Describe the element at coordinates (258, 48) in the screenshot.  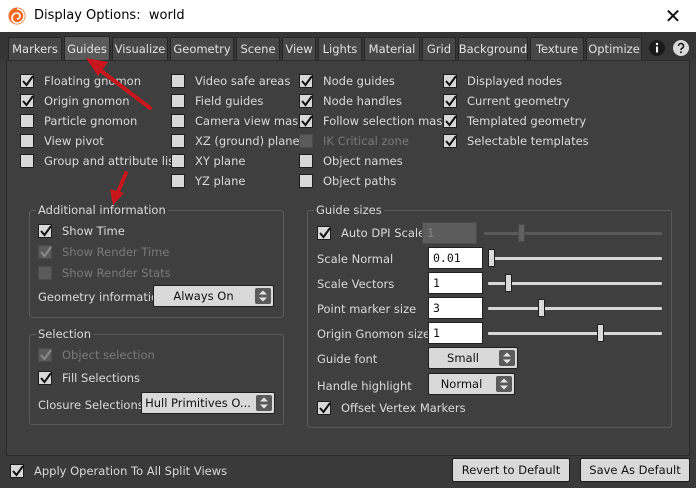
I see `tab-scene: Scene` at that location.